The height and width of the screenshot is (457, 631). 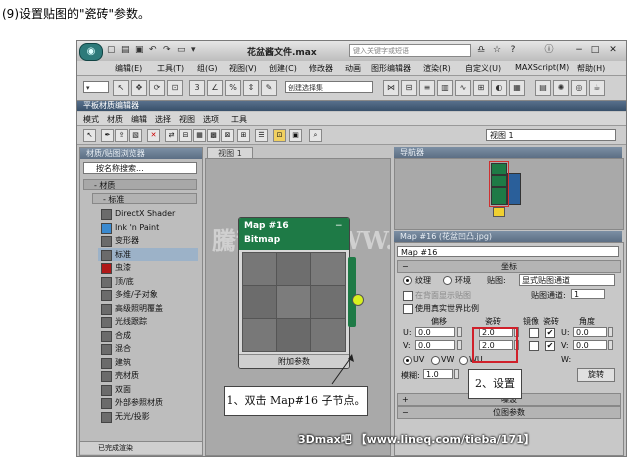 I want to click on material-list-item: 变形器, so click(x=148, y=240).